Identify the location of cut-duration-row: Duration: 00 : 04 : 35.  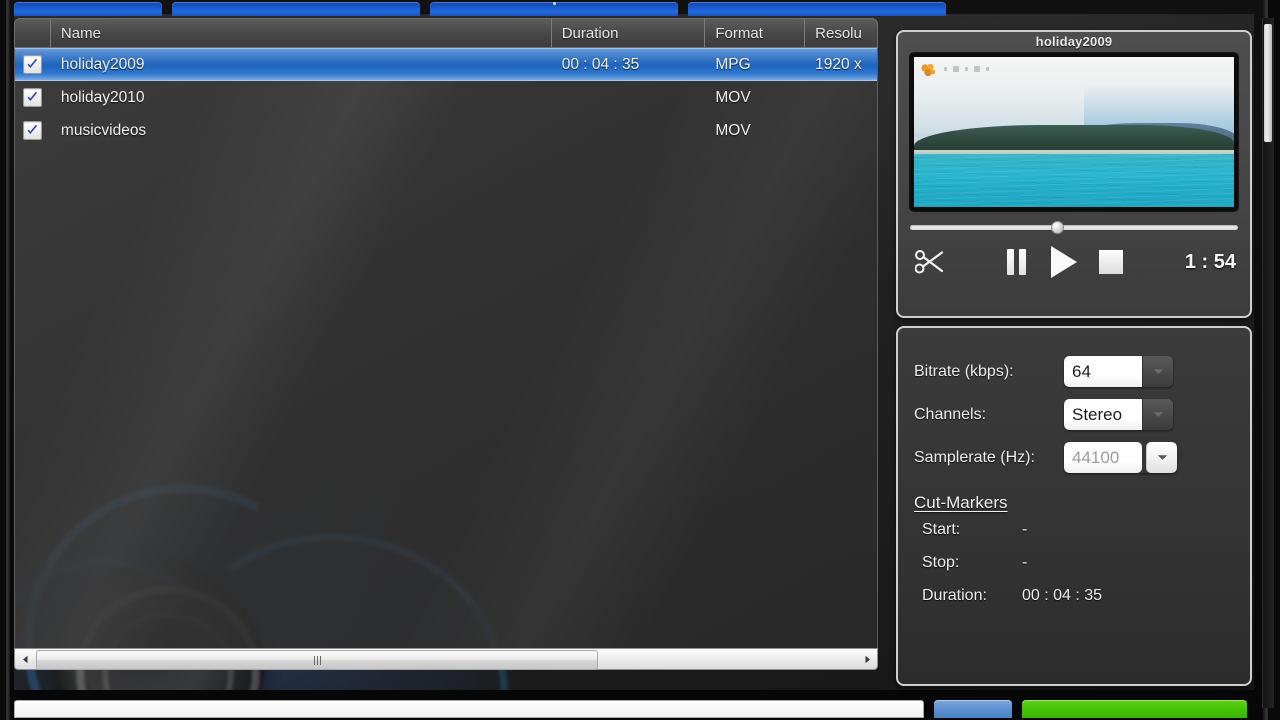
(1082, 595).